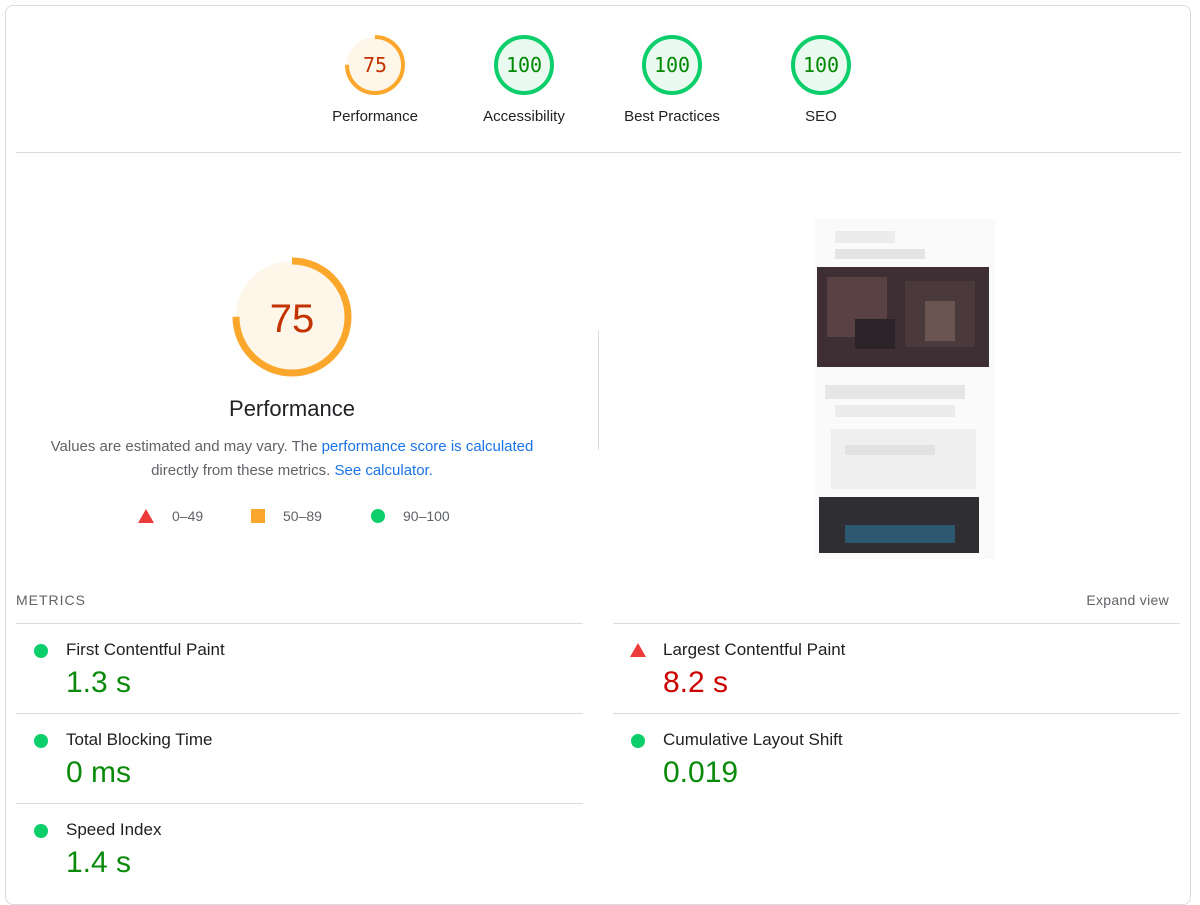 Image resolution: width=1200 pixels, height=905 pixels. I want to click on metric-value: 0.019, so click(701, 772).